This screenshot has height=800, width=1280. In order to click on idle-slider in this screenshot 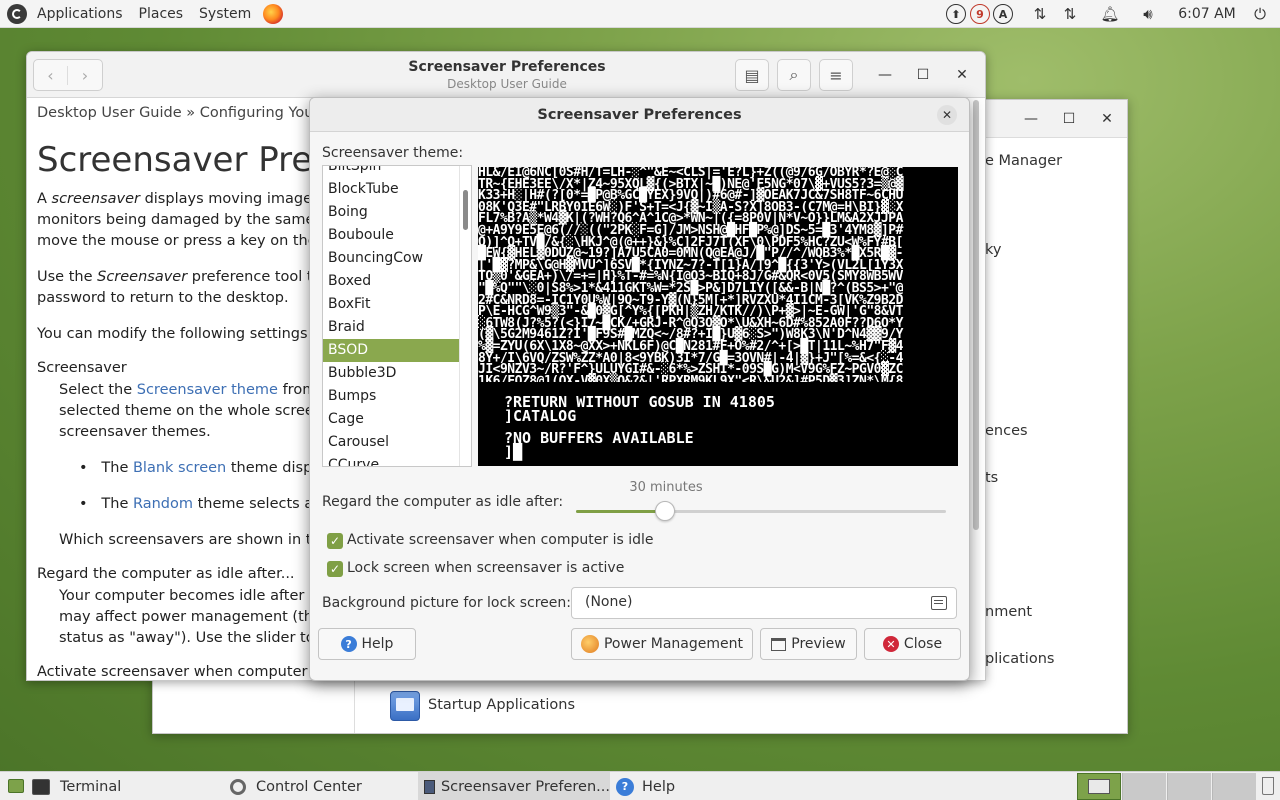, I will do `click(761, 511)`.